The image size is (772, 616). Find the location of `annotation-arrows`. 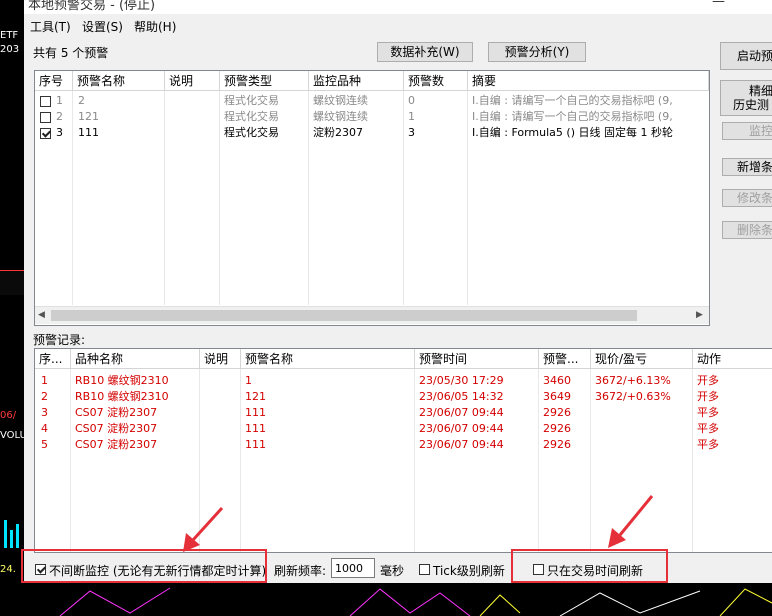

annotation-arrows is located at coordinates (418, 523).